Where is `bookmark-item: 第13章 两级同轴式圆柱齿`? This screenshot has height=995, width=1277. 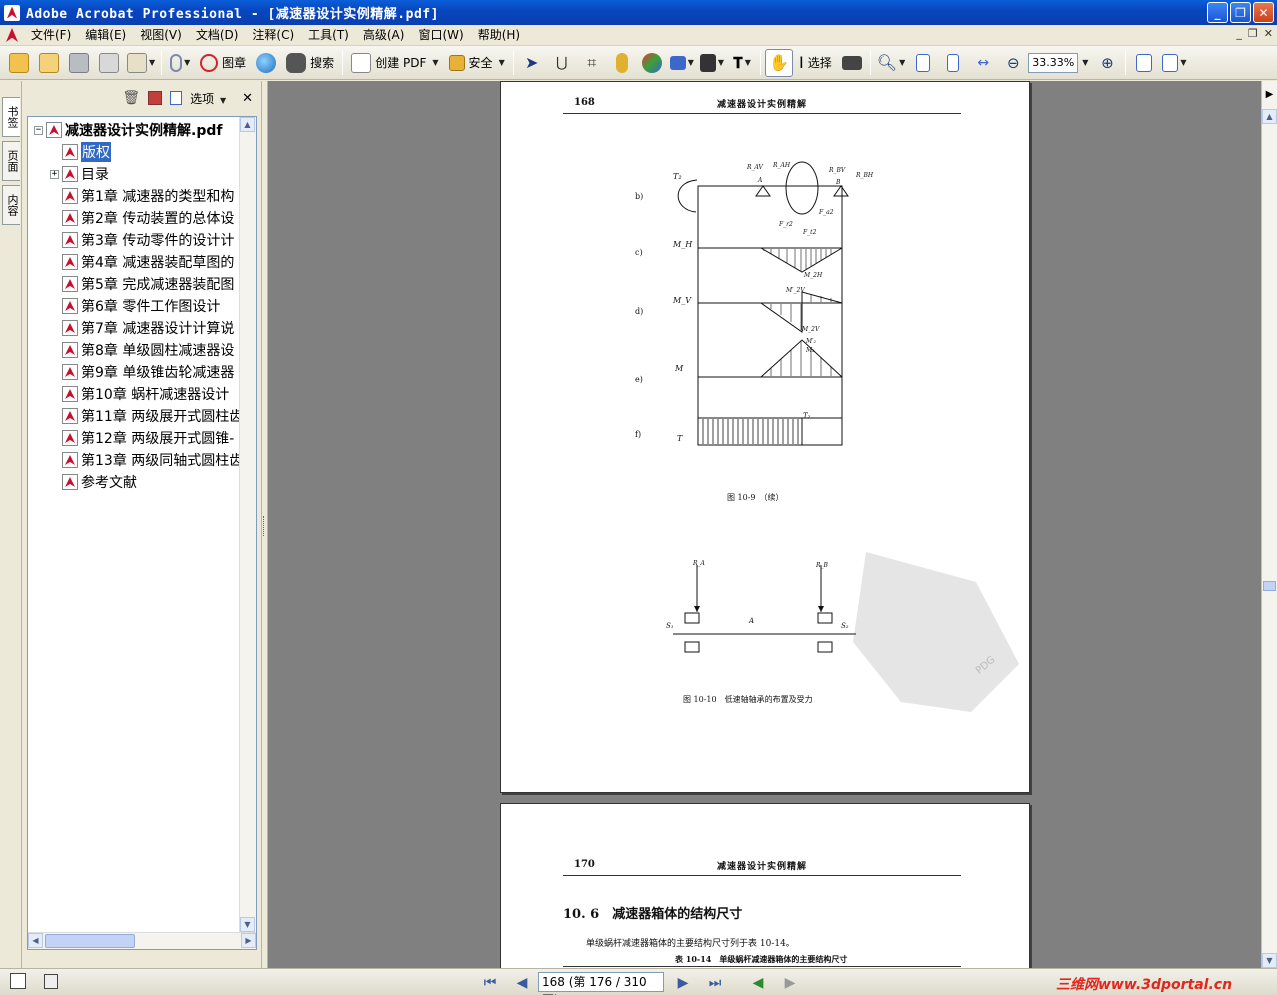 bookmark-item: 第13章 两级同轴式圆柱齿 is located at coordinates (146, 460).